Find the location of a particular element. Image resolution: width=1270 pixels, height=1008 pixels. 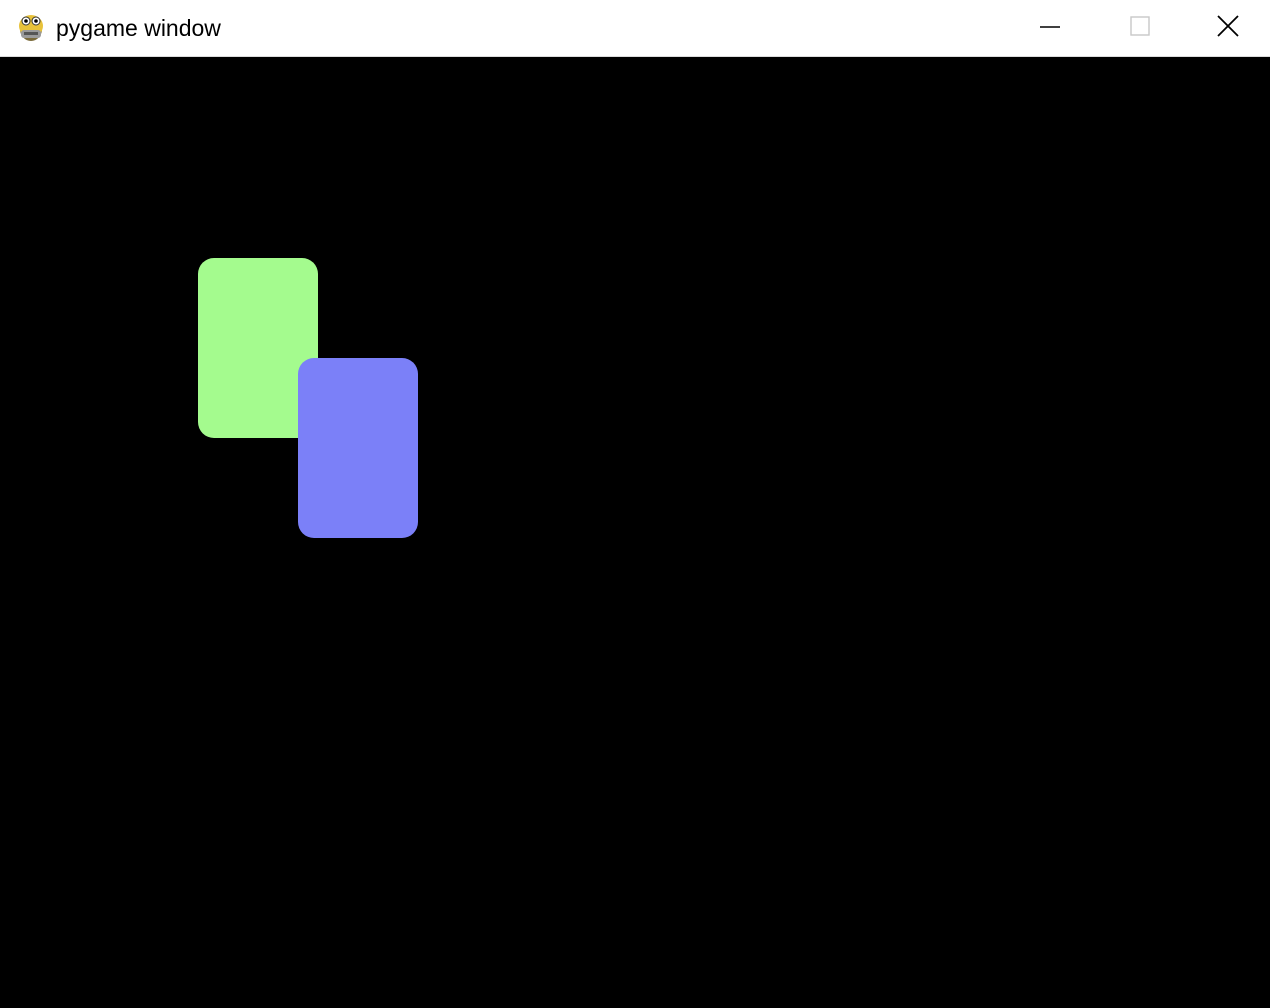

close-button is located at coordinates (1228, 28).